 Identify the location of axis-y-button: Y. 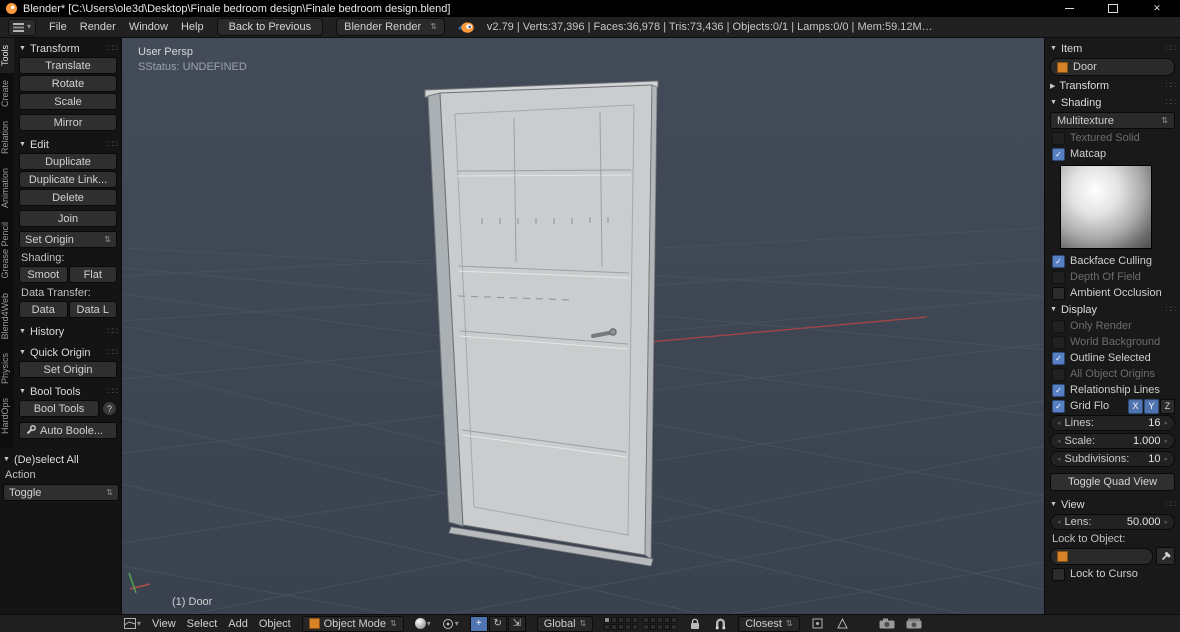
(1151, 406).